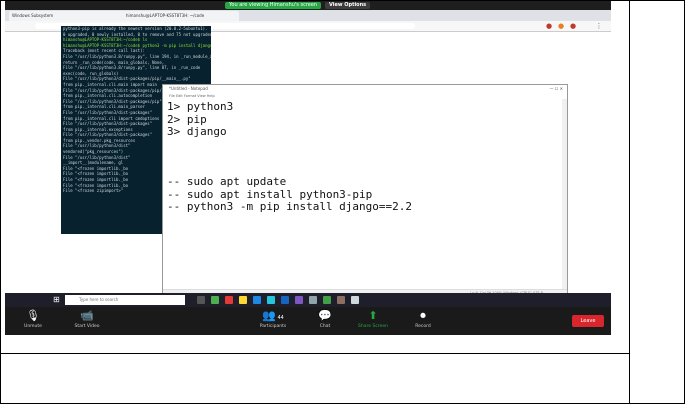 The height and width of the screenshot is (404, 685). Describe the element at coordinates (588, 321) in the screenshot. I see `leave-button: Leave` at that location.